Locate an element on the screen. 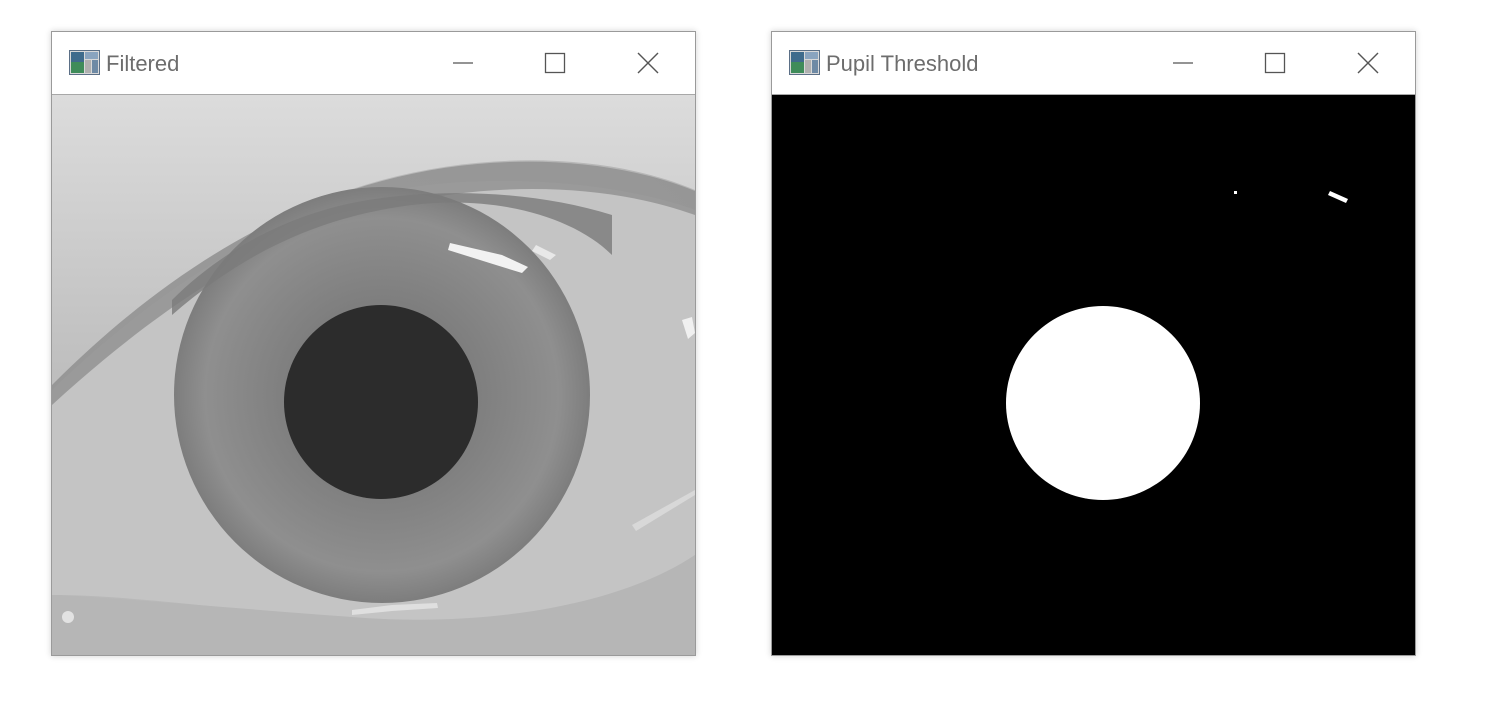 This screenshot has width=1503, height=713. filtered-titlebar: Filtered is located at coordinates (373, 63).